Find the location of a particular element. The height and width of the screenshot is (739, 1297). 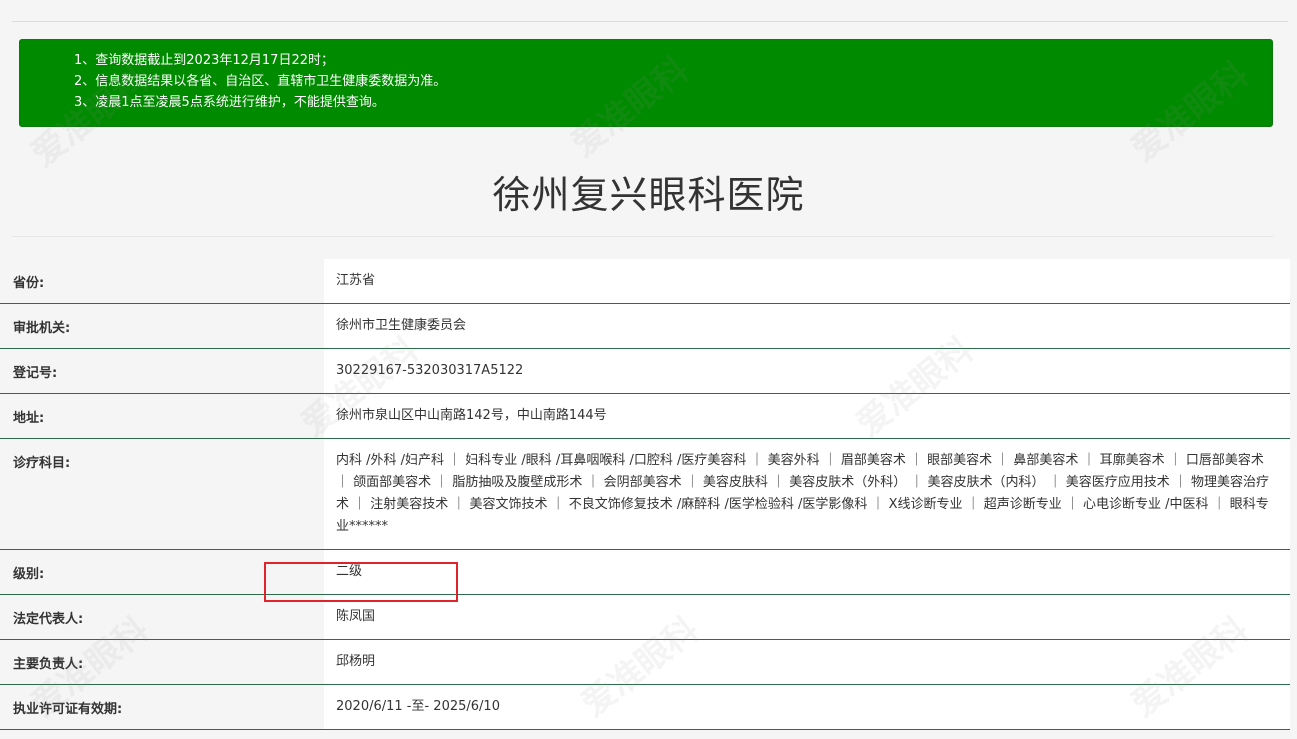

notice-line-1: 1、查询数据截止到2023年12月17日22时； is located at coordinates (204, 60).